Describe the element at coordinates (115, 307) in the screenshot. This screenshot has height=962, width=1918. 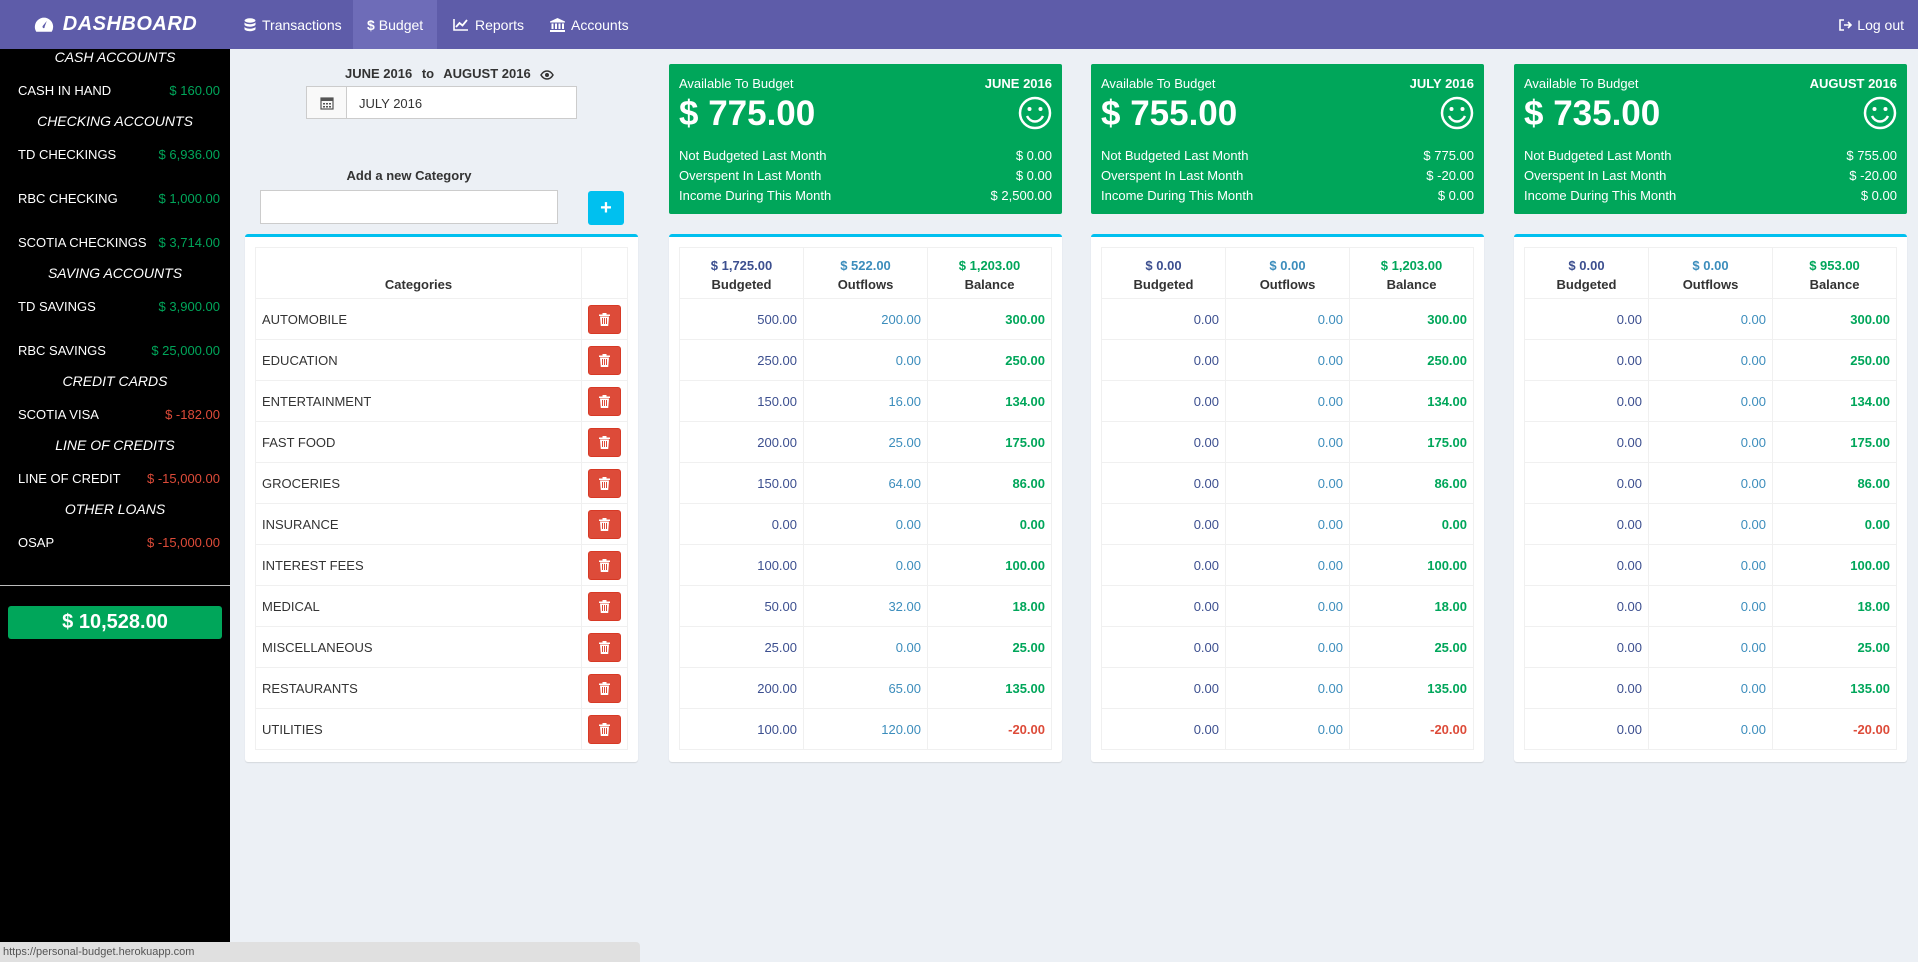
I see `account-td-savings: TD SAVINGS $ 3,900.00` at that location.